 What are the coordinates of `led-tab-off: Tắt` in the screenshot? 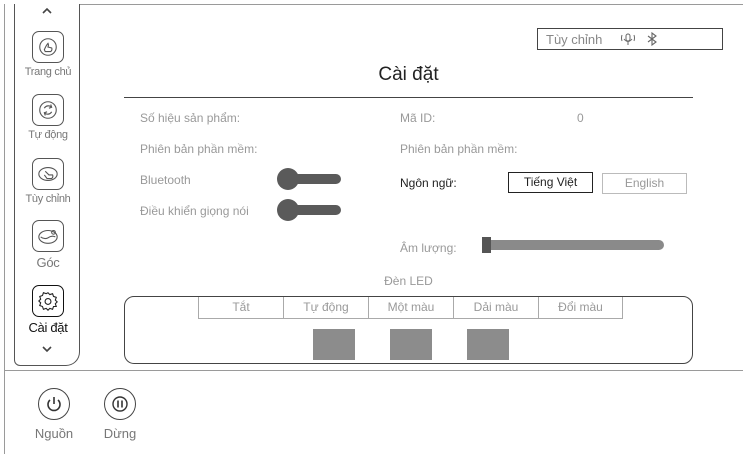 It's located at (240, 308).